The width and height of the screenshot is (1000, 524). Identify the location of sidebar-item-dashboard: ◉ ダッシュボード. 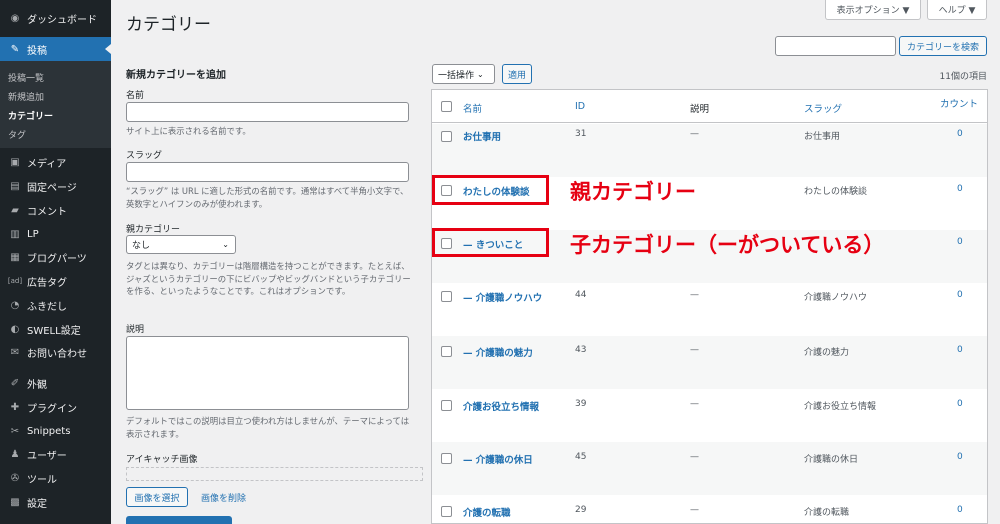
(55, 18).